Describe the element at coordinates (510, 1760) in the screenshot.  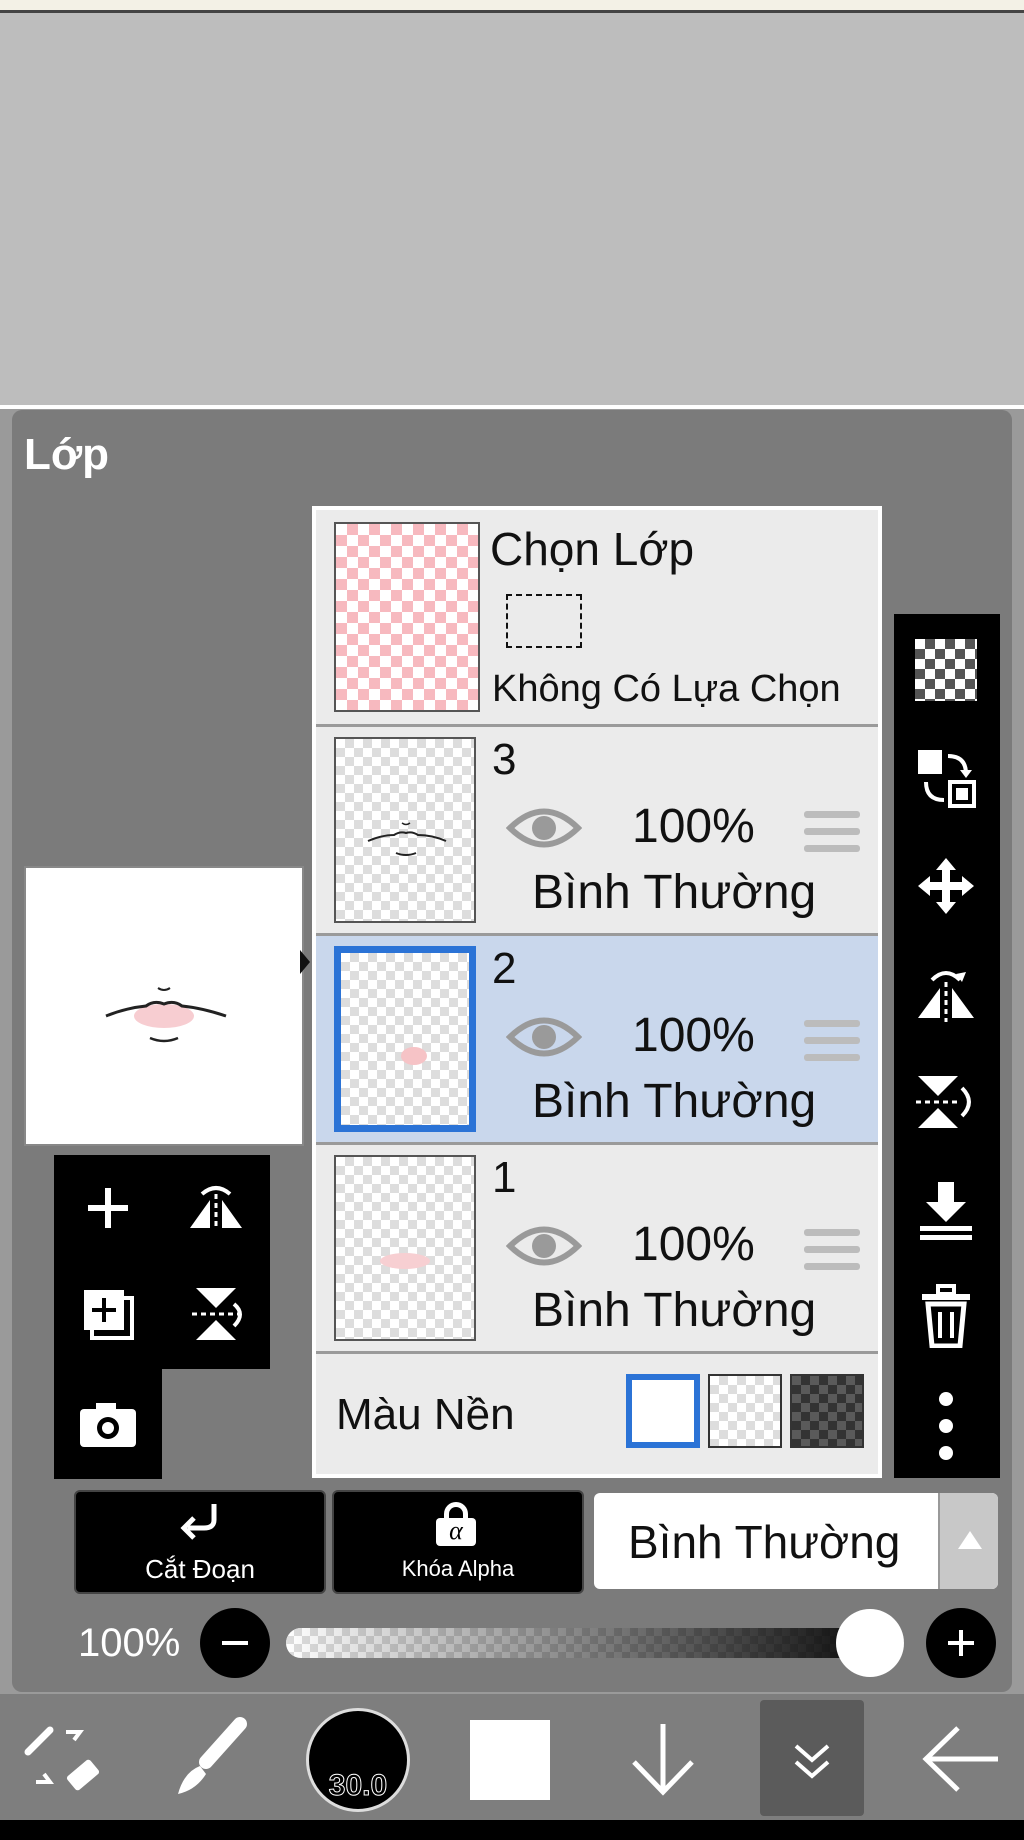
I see `color-swatch` at that location.